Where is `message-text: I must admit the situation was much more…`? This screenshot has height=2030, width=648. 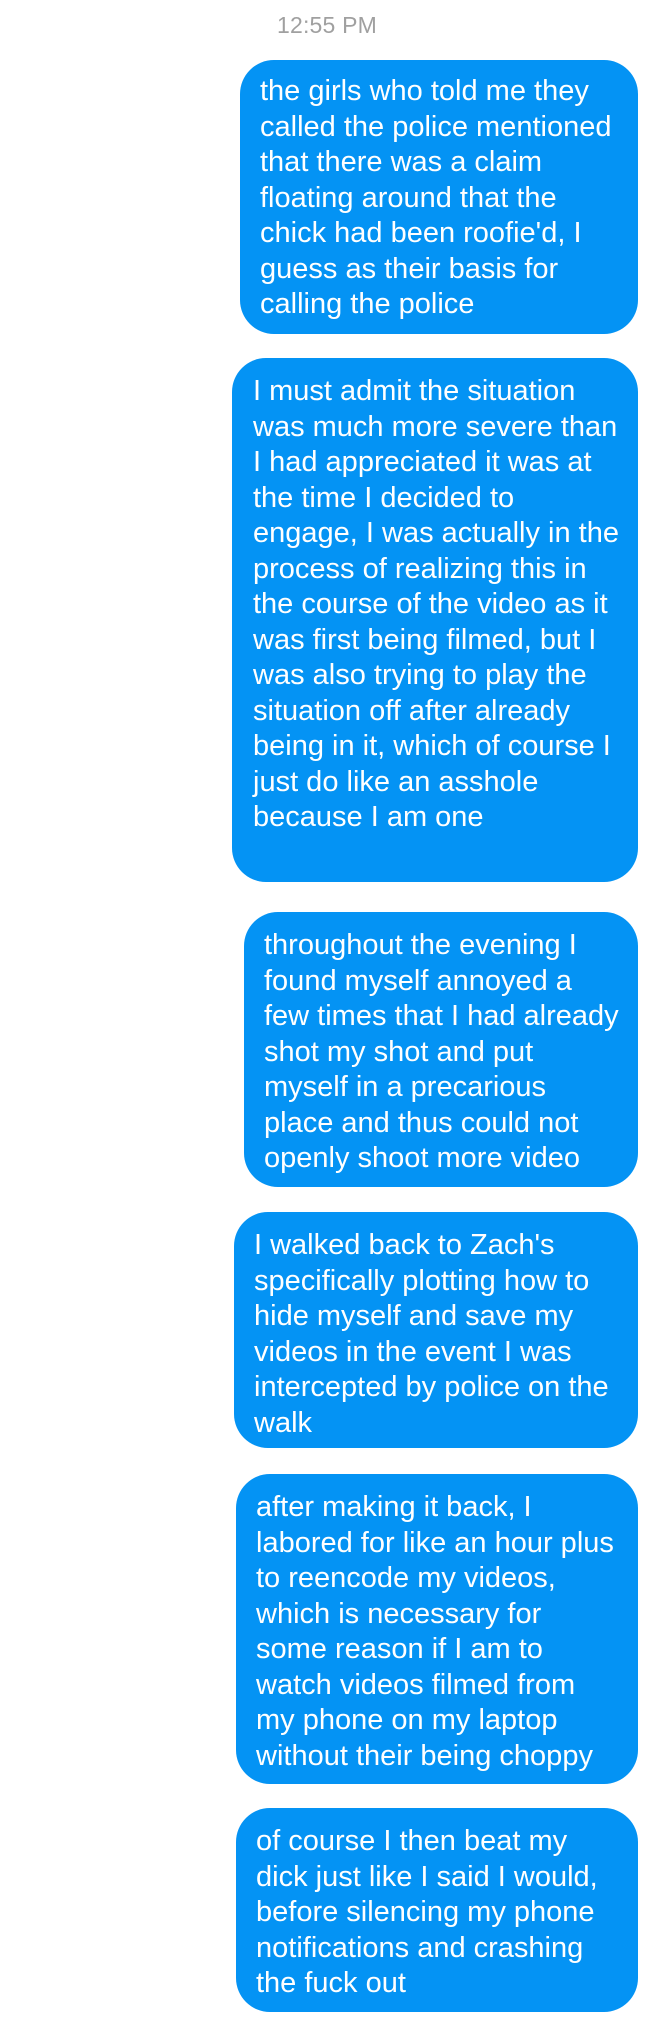
message-text: I must admit the situation was much more… is located at coordinates (436, 604).